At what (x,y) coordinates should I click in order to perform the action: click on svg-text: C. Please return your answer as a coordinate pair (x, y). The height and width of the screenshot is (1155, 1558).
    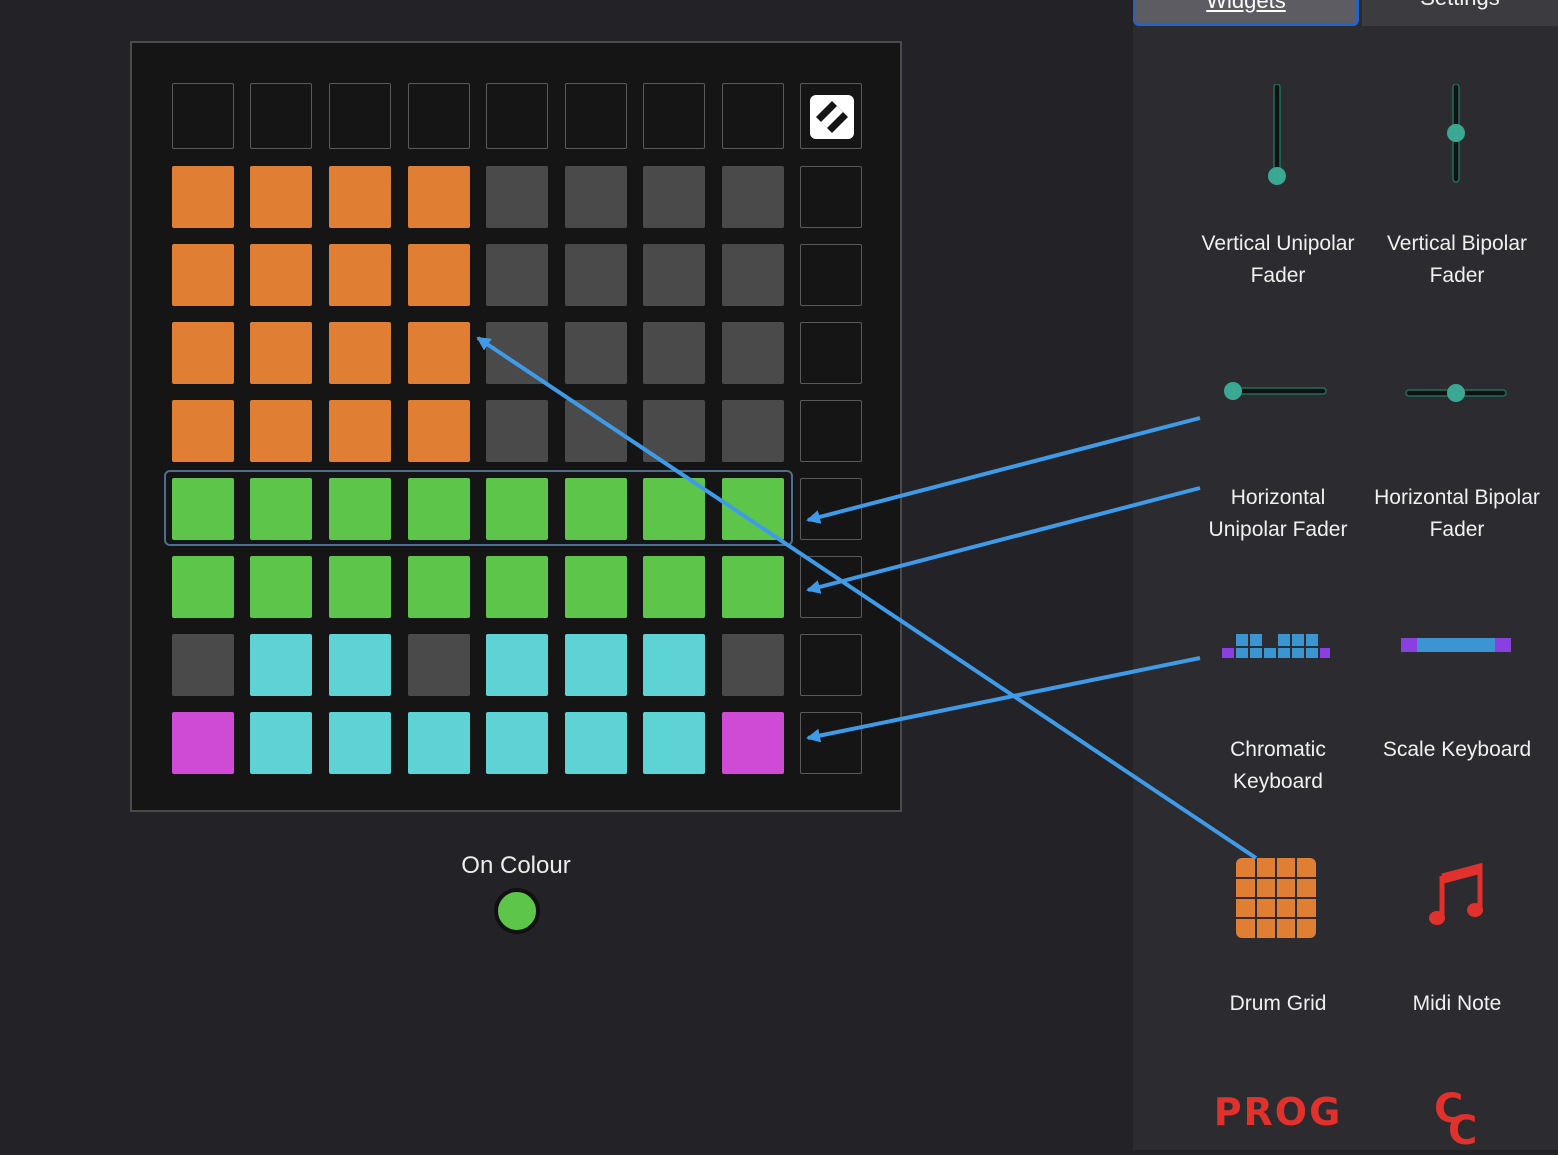
    Looking at the image, I should click on (1462, 1129).